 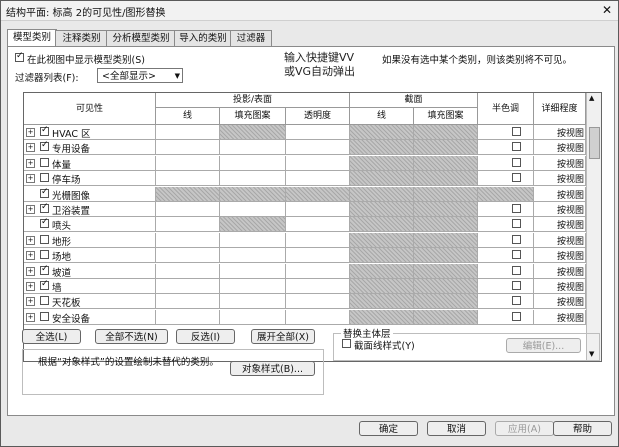 What do you see at coordinates (141, 38) in the screenshot?
I see `tab-analytical-model-categories: 分析模型类别` at bounding box center [141, 38].